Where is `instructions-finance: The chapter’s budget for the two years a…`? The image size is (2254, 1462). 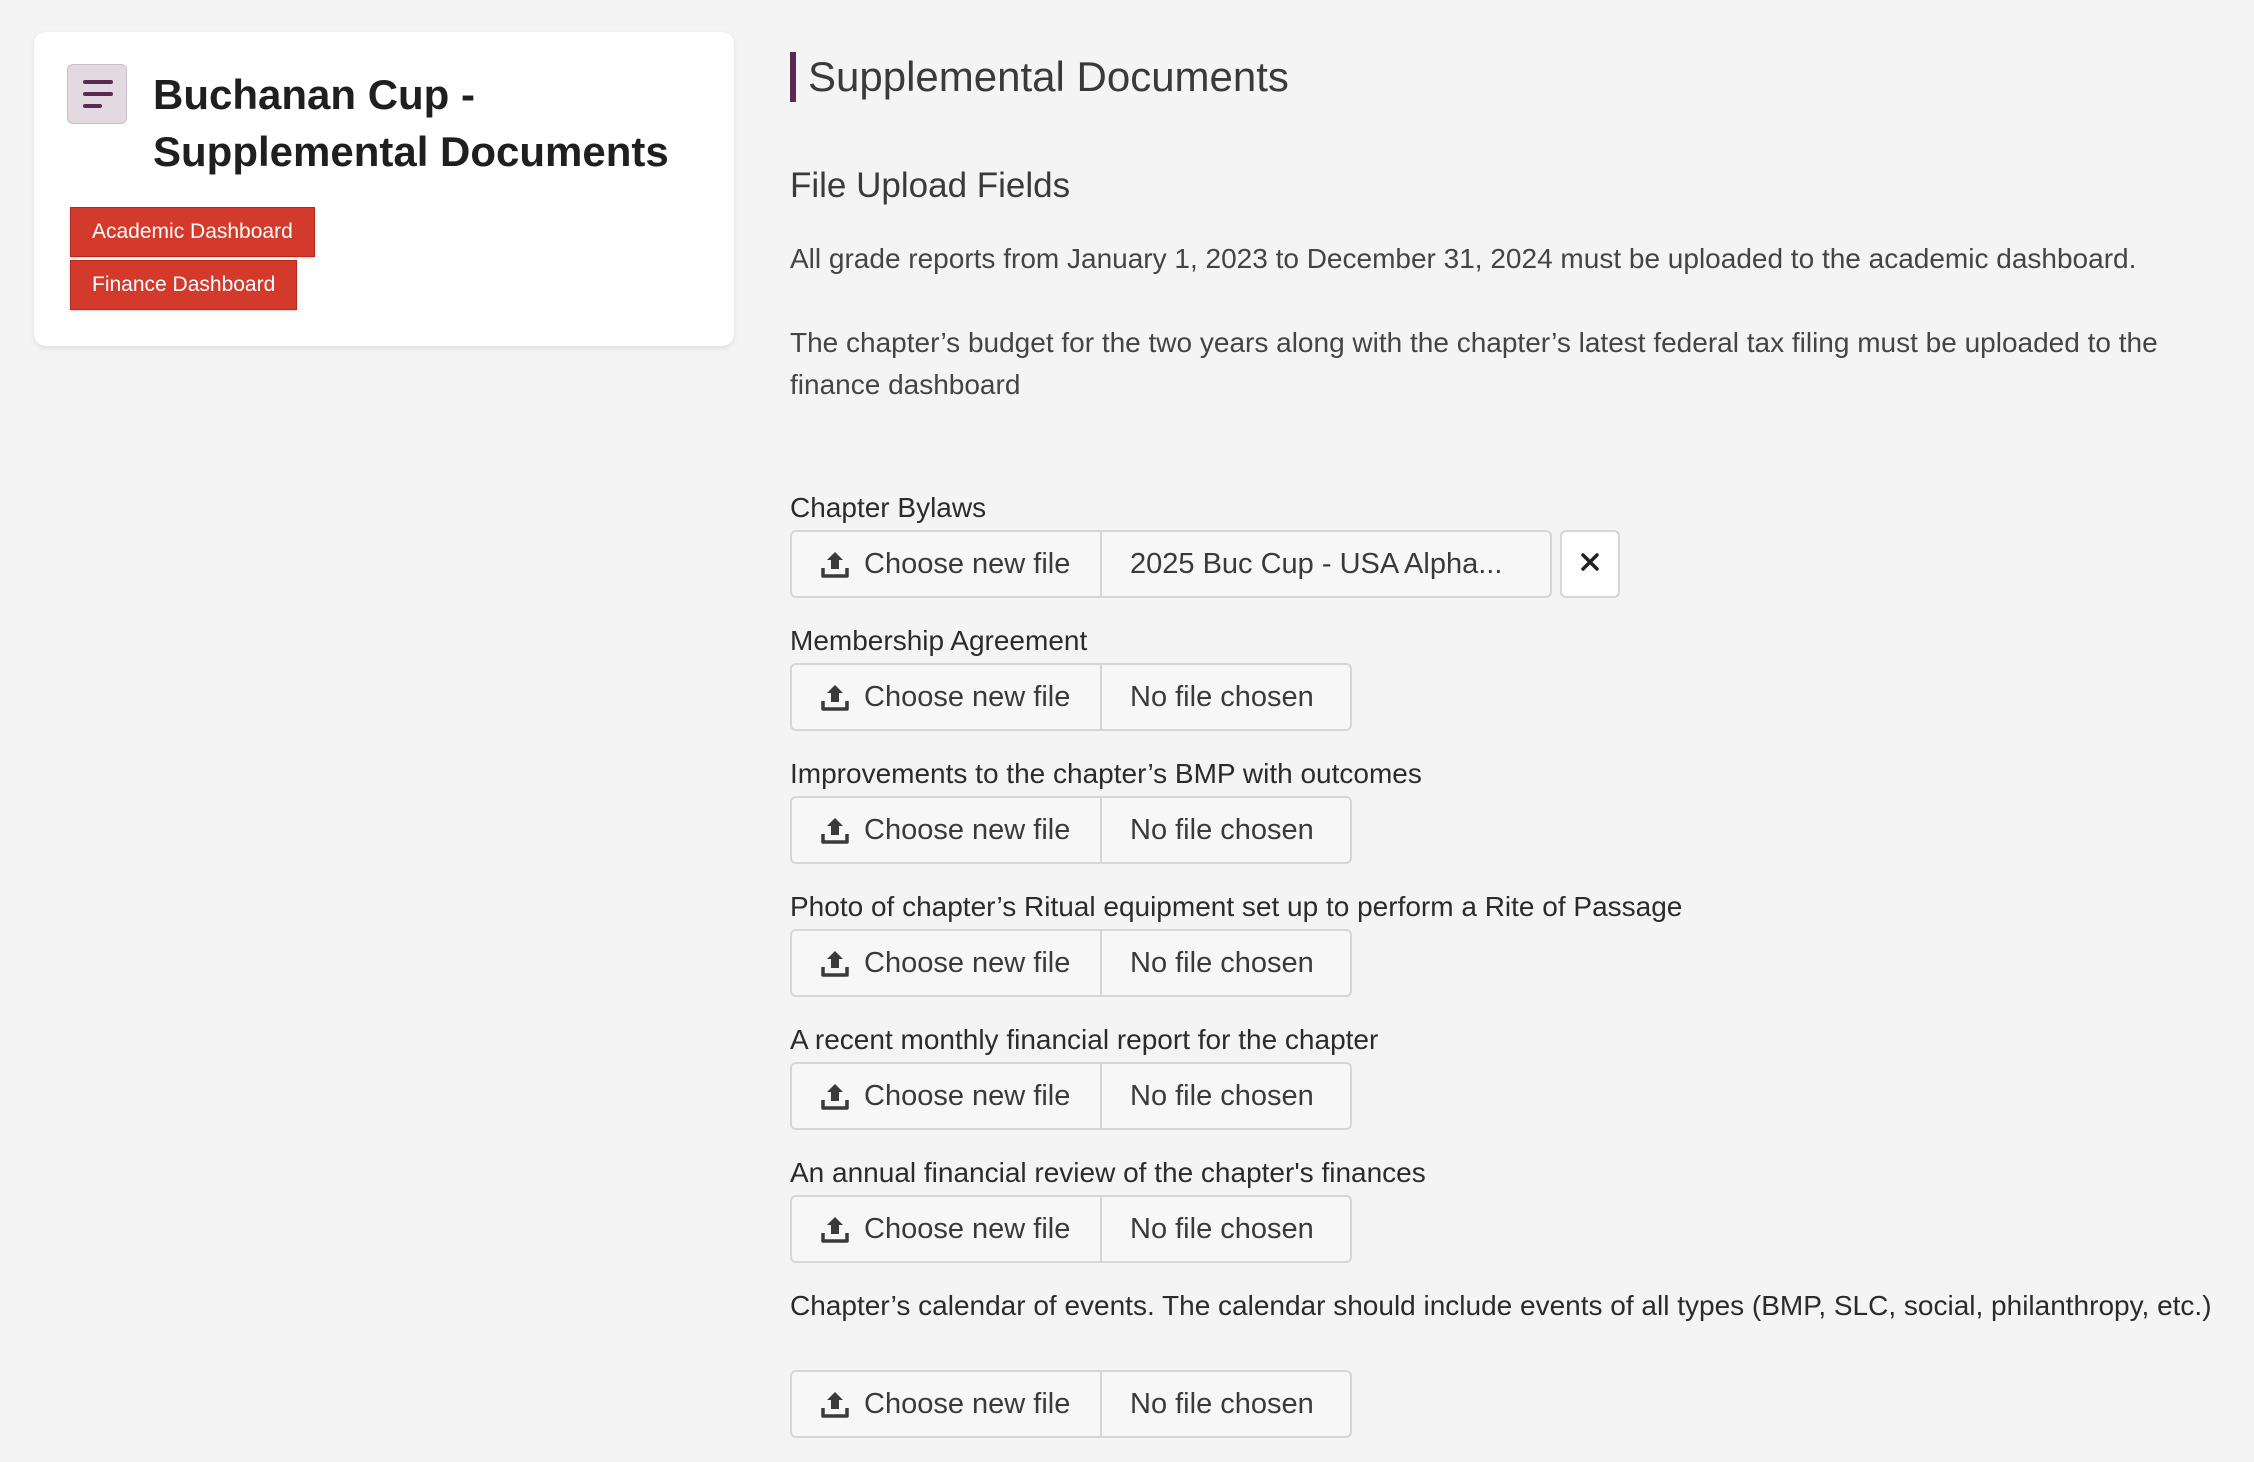 instructions-finance: The chapter’s budget for the two years a… is located at coordinates (1474, 363).